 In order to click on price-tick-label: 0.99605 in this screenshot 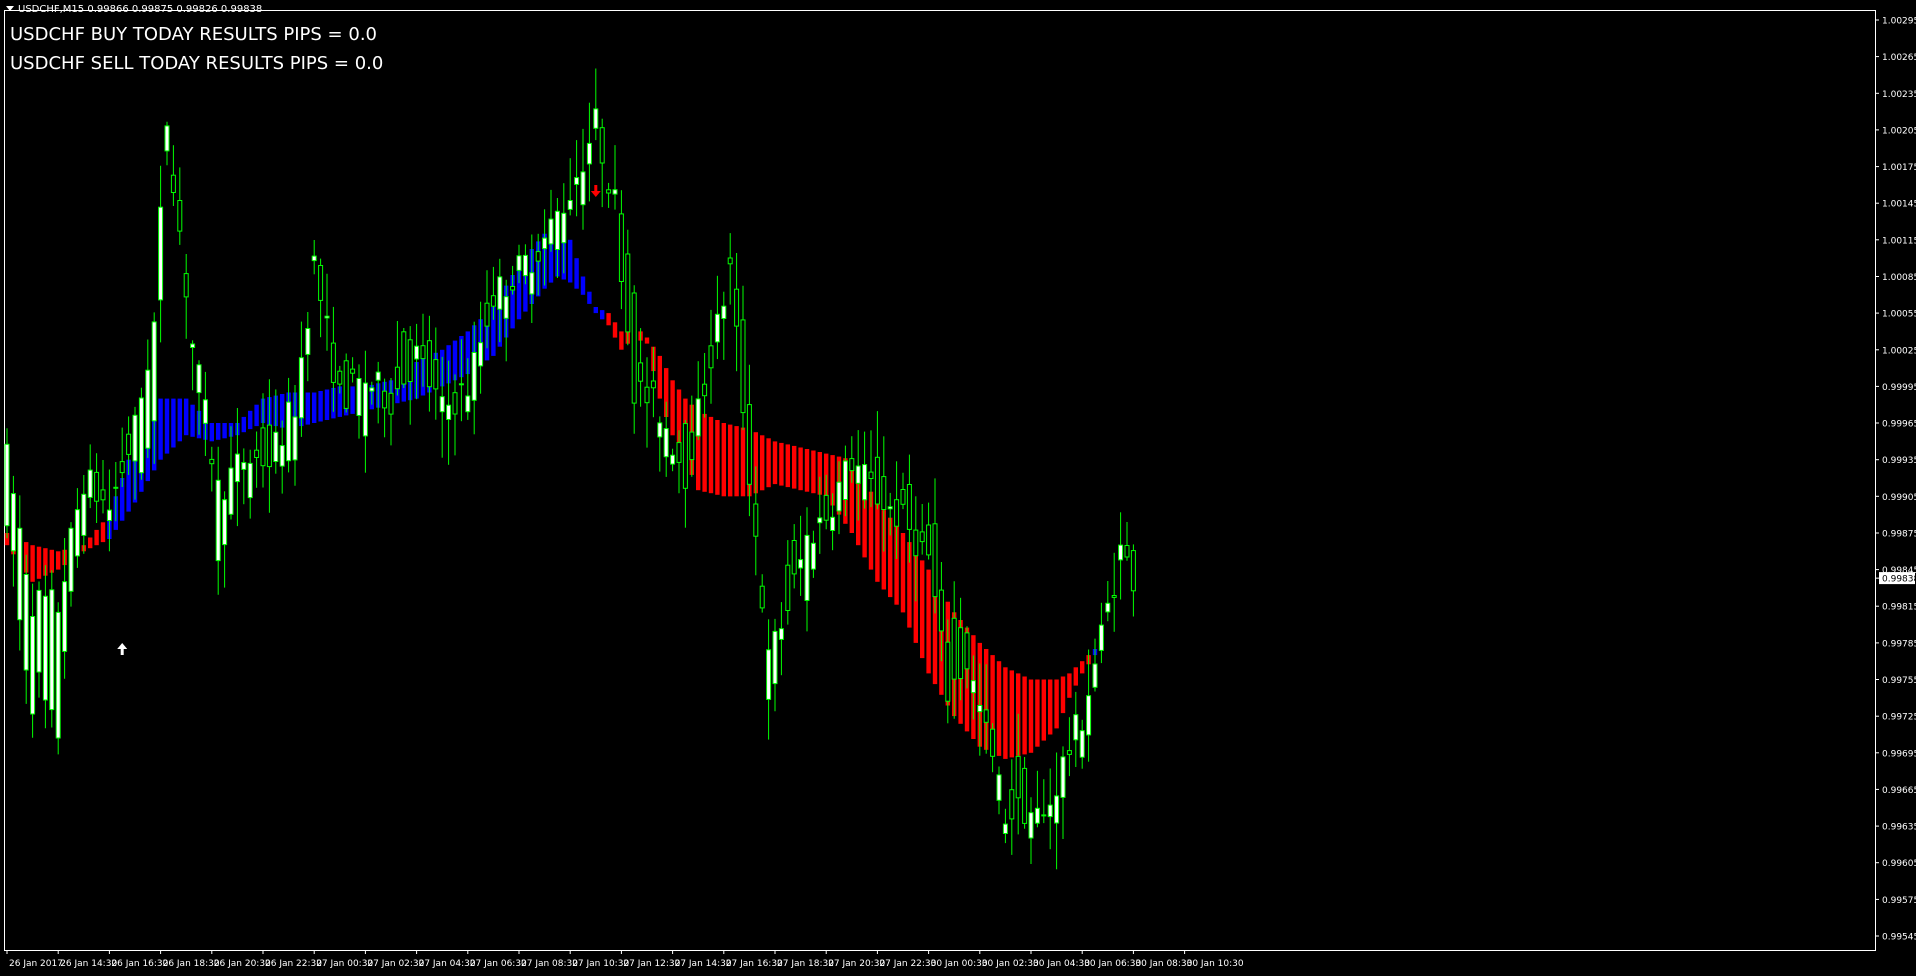, I will do `click(1899, 864)`.